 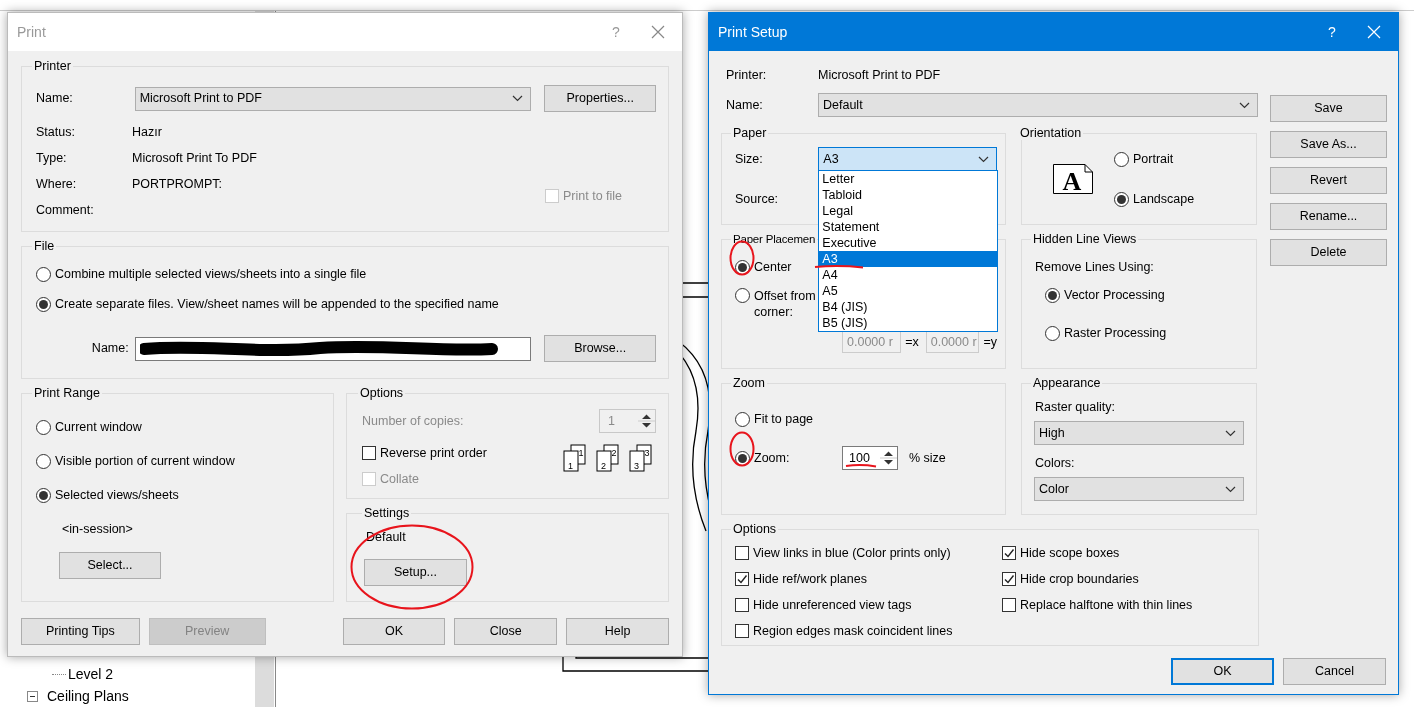 I want to click on settings-name: Default, so click(x=386, y=537).